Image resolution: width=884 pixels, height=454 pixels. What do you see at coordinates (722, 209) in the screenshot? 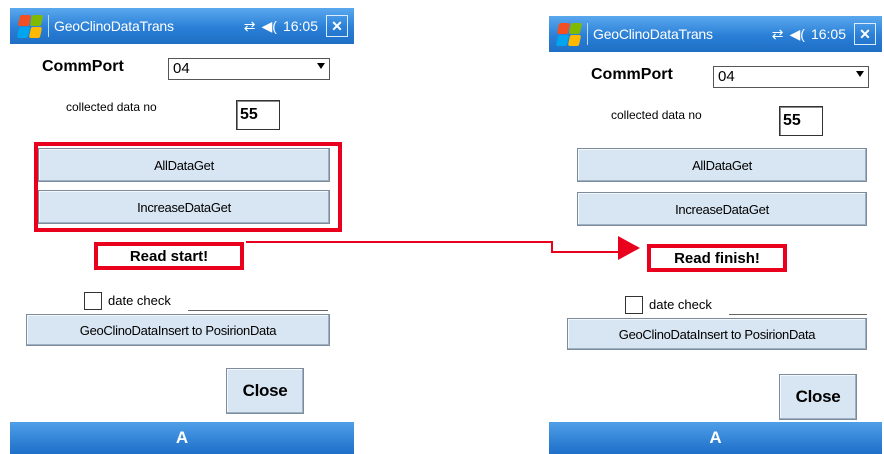
I see `increase-data-get-button: IncreaseDataGet` at bounding box center [722, 209].